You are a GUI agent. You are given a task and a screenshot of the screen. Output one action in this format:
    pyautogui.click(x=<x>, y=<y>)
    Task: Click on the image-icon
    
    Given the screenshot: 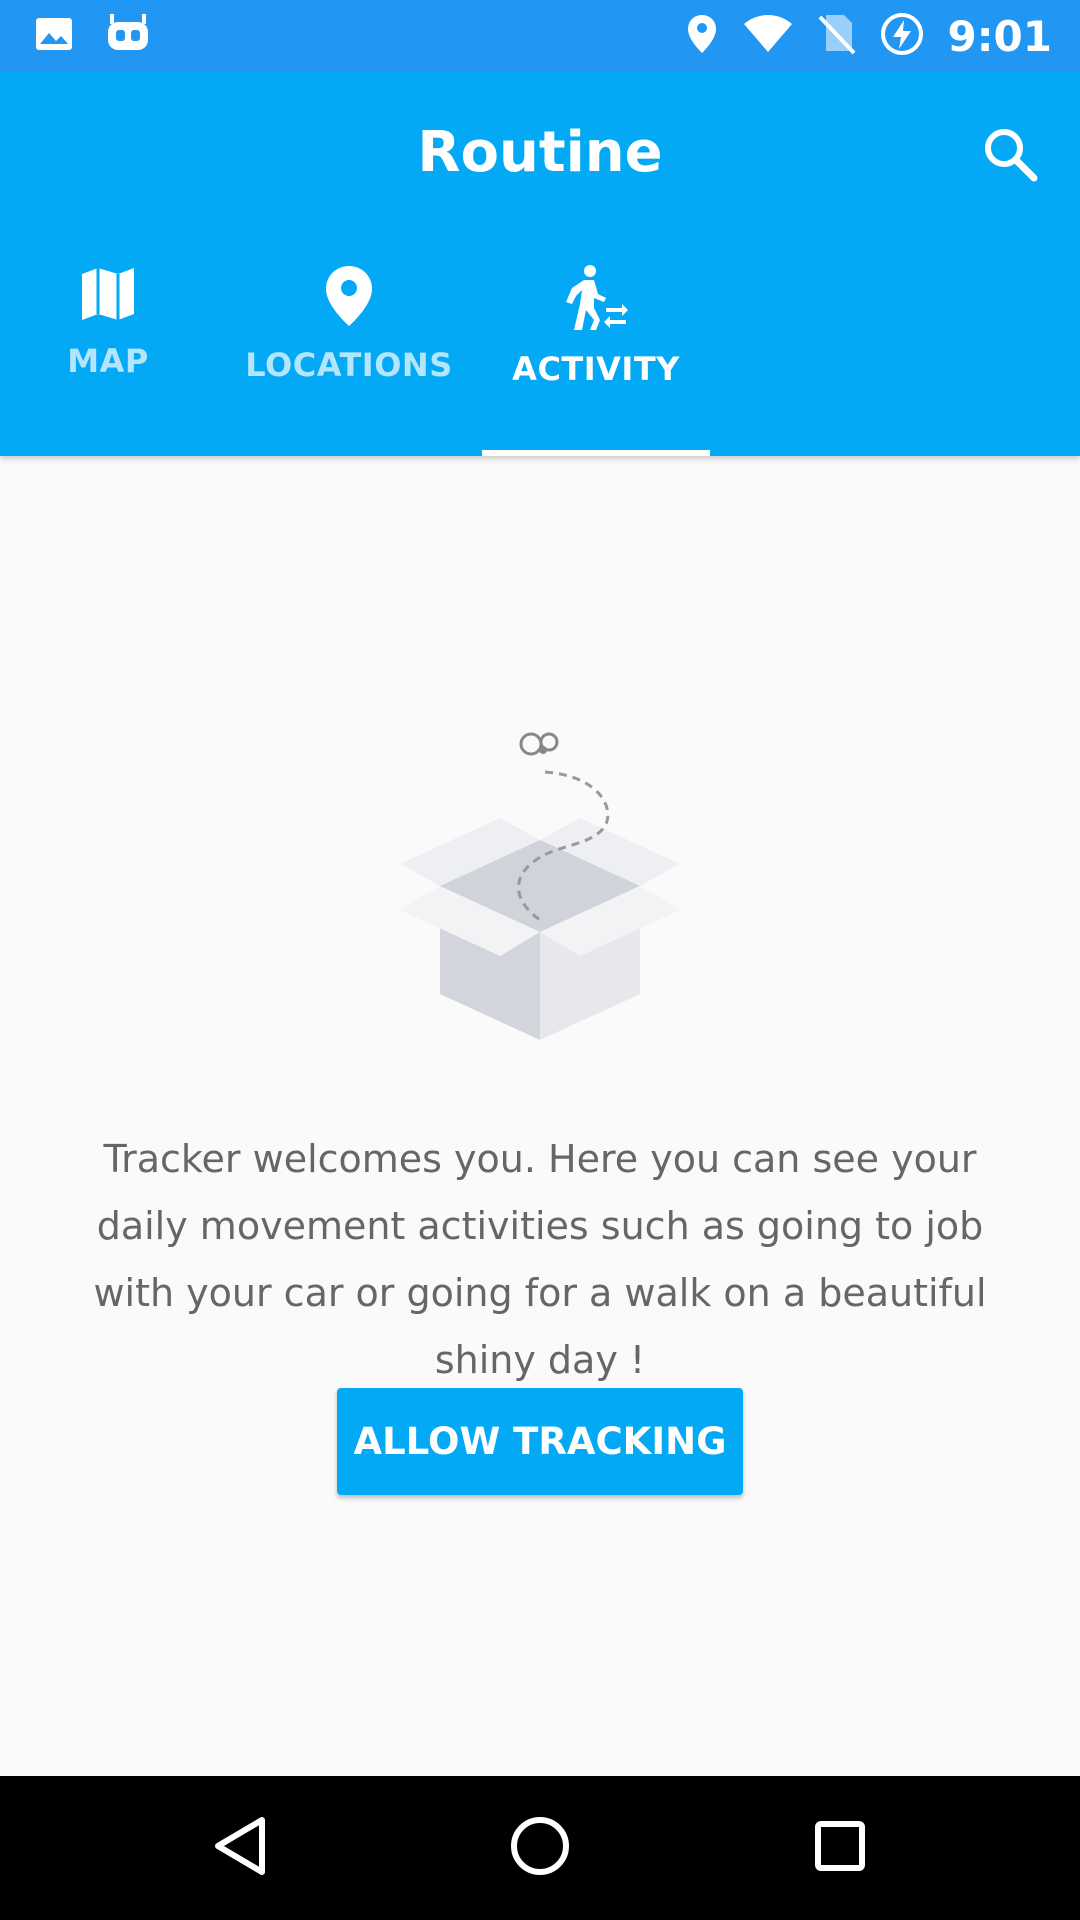 What is the action you would take?
    pyautogui.click(x=54, y=36)
    